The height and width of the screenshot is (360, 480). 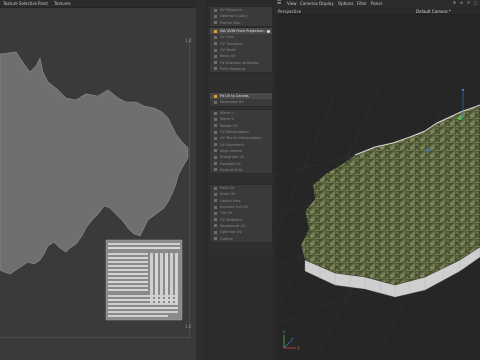 I want to click on menu-texture-selection: Texture Selection, so click(x=20, y=3).